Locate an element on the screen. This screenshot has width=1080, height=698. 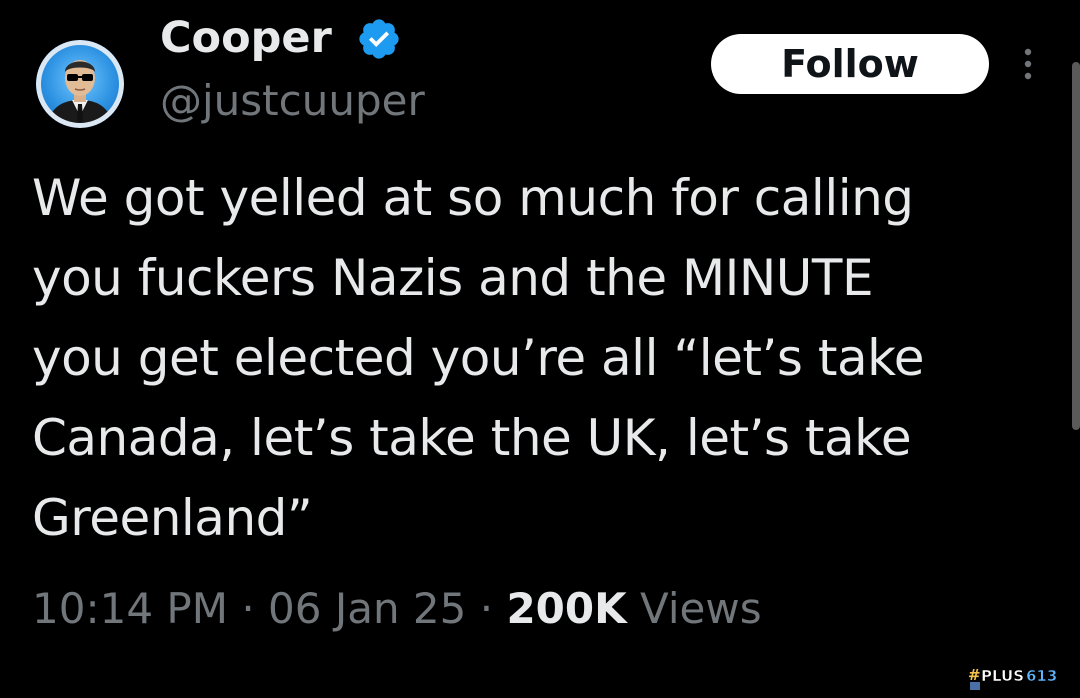
author-avatar is located at coordinates (80, 84).